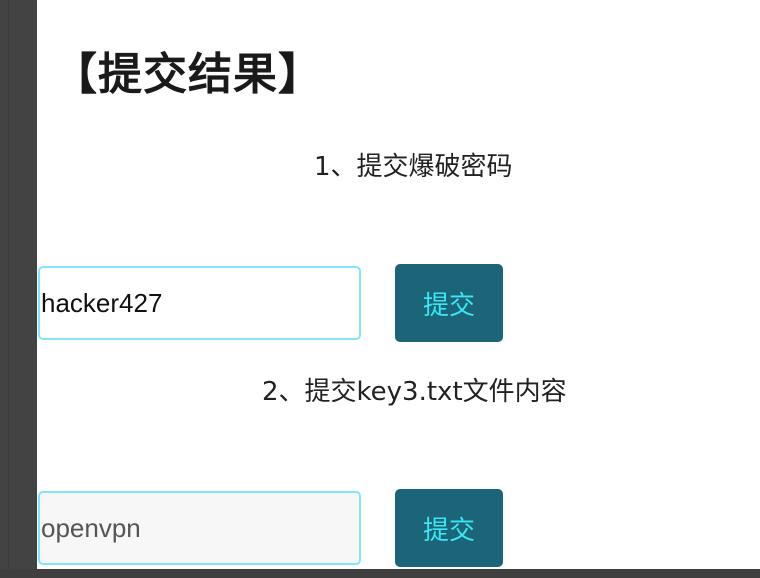 This screenshot has width=760, height=578. Describe the element at coordinates (380, 573) in the screenshot. I see `bottom-window-edge` at that location.